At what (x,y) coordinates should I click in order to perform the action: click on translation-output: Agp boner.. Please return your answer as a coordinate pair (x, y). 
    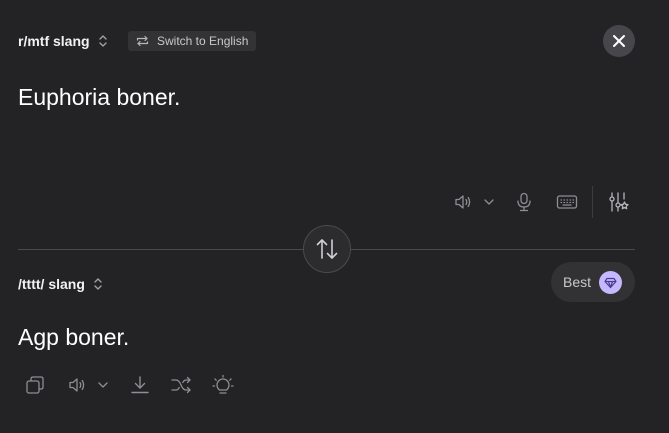
    Looking at the image, I should click on (74, 337).